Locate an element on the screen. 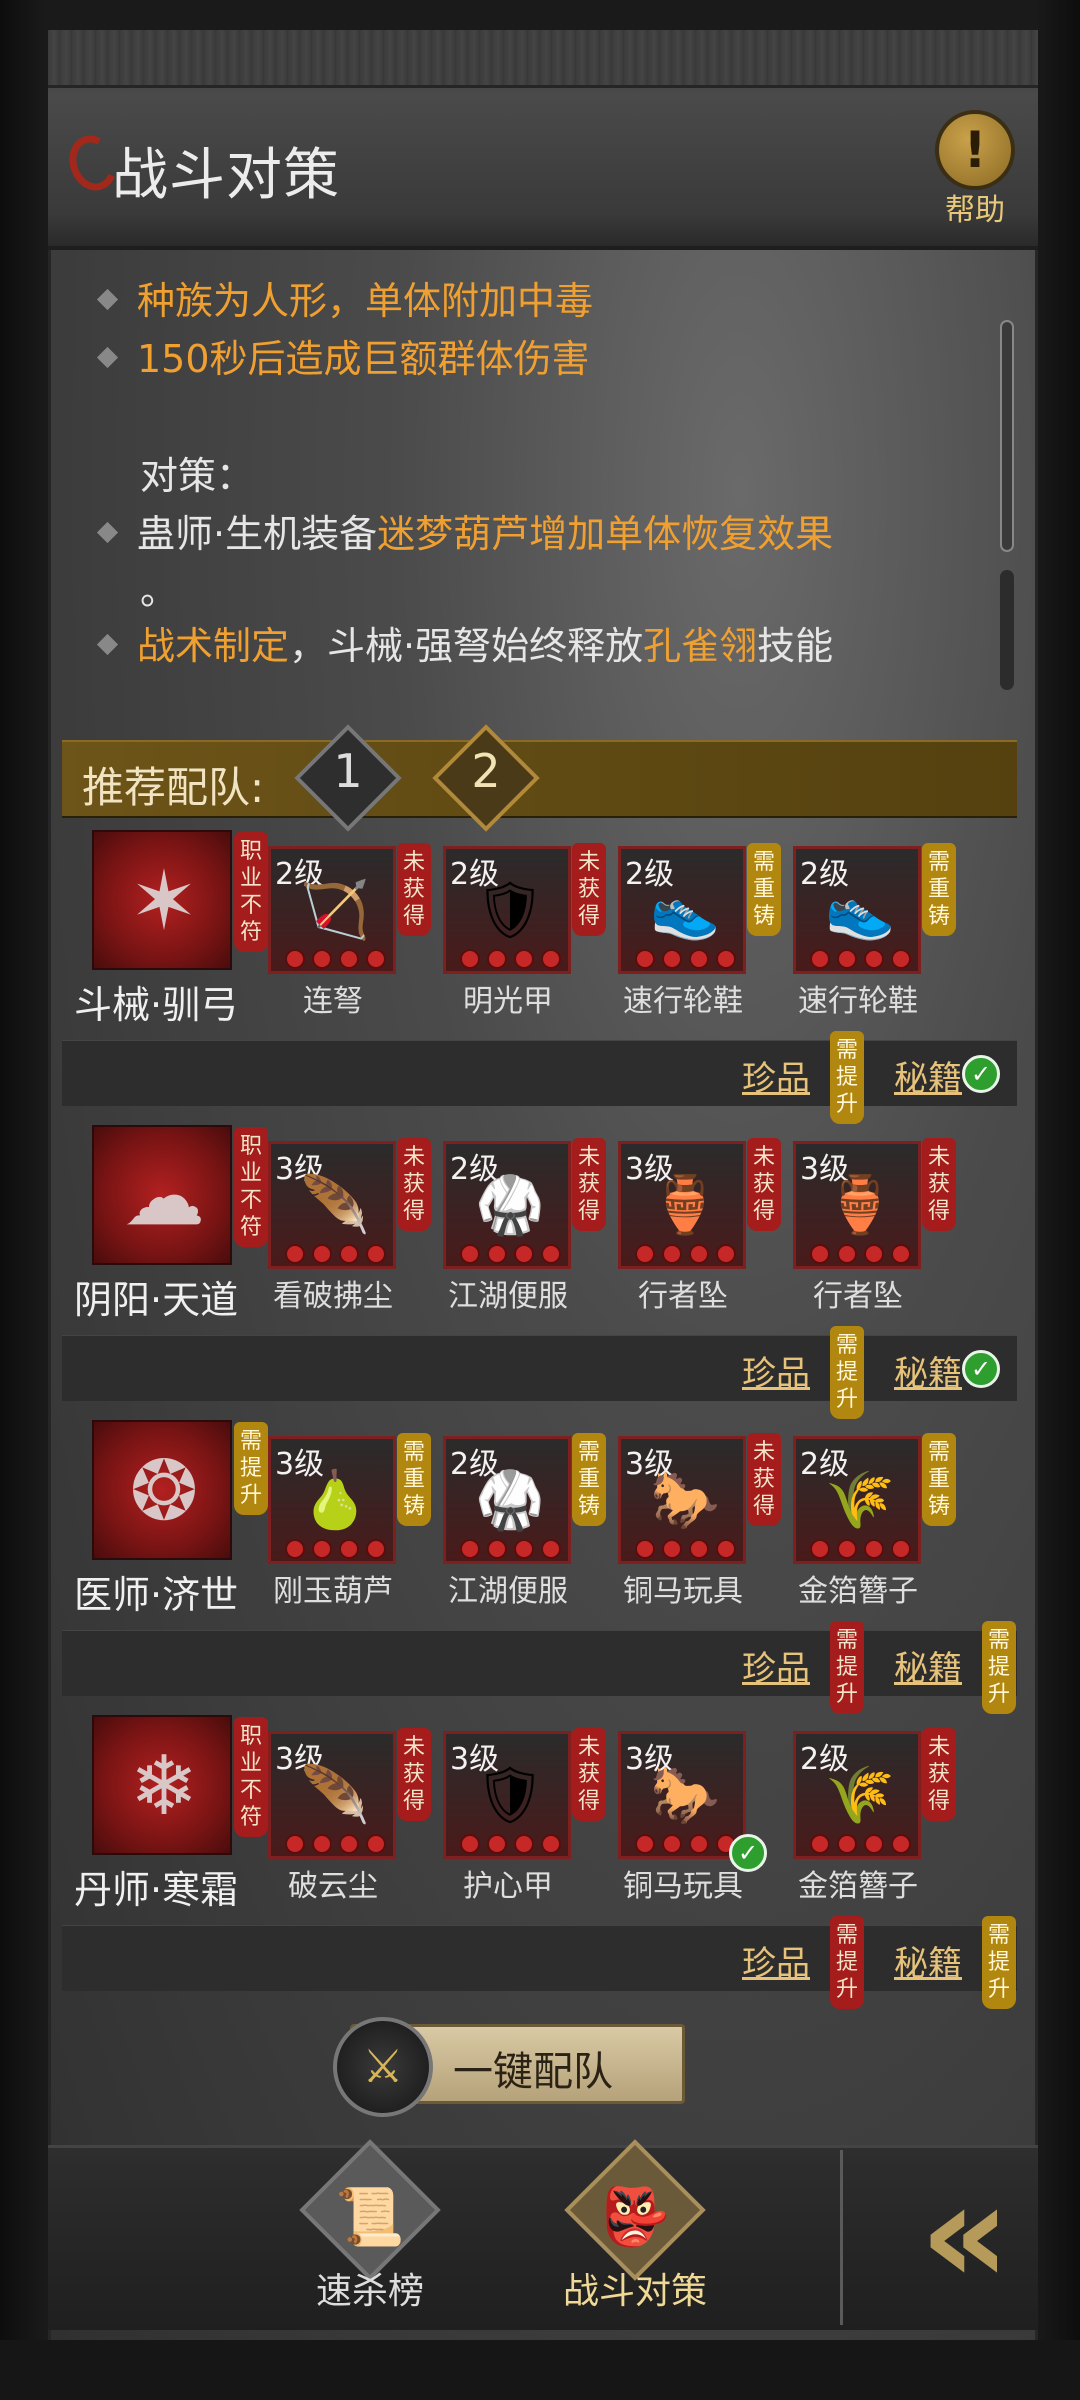  secret-book-status-tag: 需提升 is located at coordinates (999, 1962).